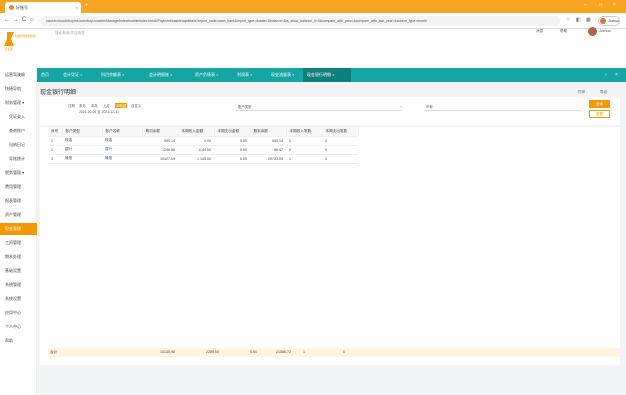  What do you see at coordinates (18, 103) in the screenshot?
I see `sidebar-item-finance: 财务管理 ▾` at bounding box center [18, 103].